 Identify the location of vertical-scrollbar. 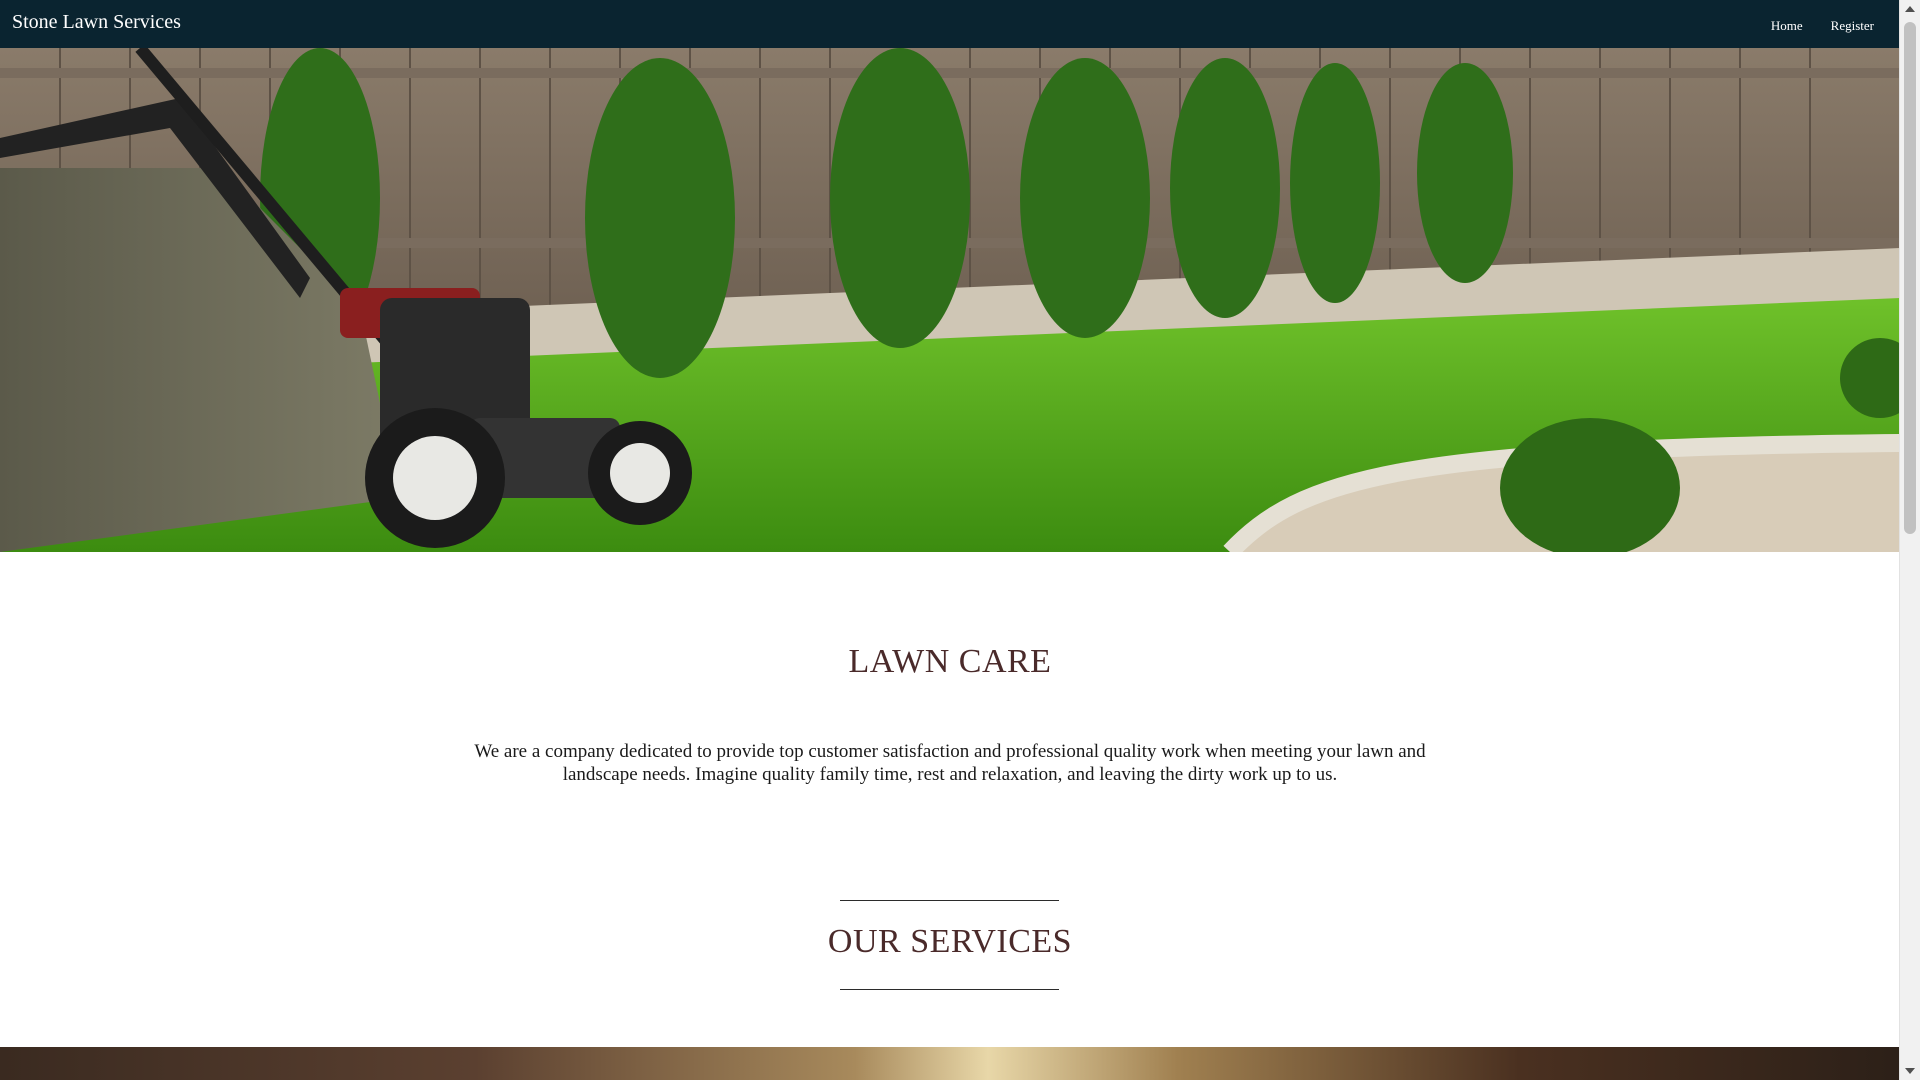
(1909, 540).